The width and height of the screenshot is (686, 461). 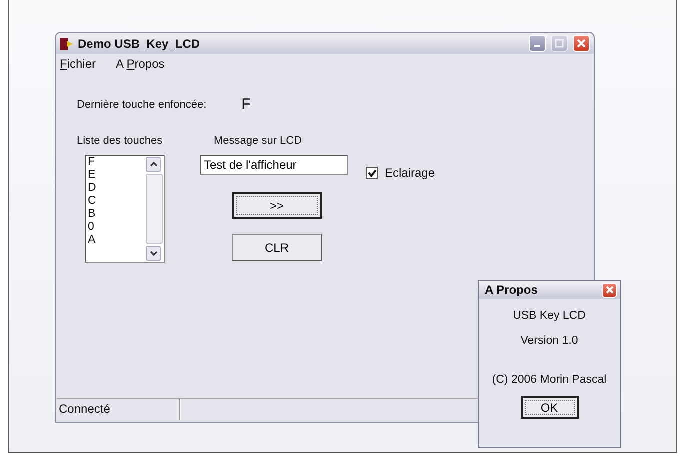 I want to click on dialog-title: A Propos, so click(x=512, y=290).